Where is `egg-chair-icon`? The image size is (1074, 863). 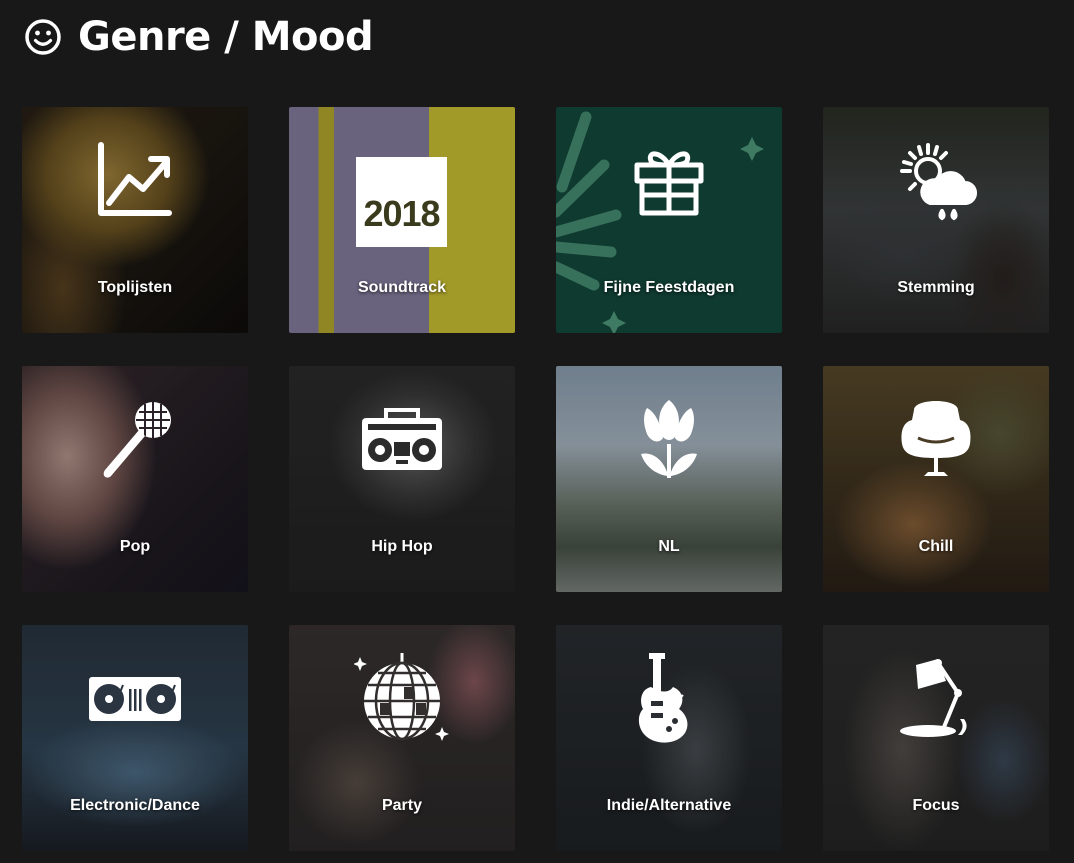 egg-chair-icon is located at coordinates (936, 439).